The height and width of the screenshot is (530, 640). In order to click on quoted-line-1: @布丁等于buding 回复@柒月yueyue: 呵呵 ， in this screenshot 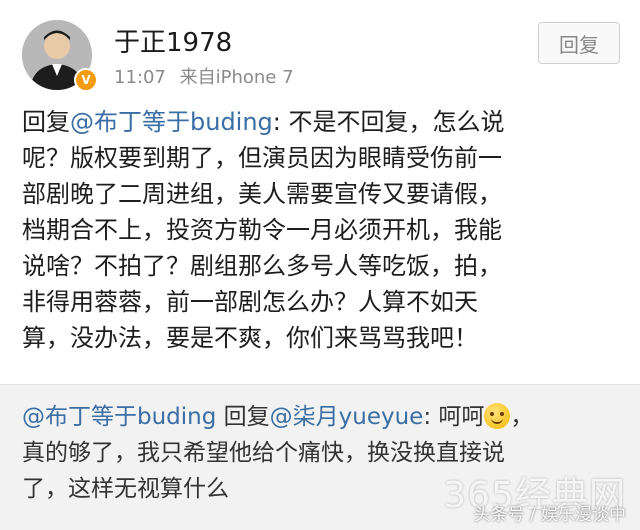, I will do `click(322, 417)`.